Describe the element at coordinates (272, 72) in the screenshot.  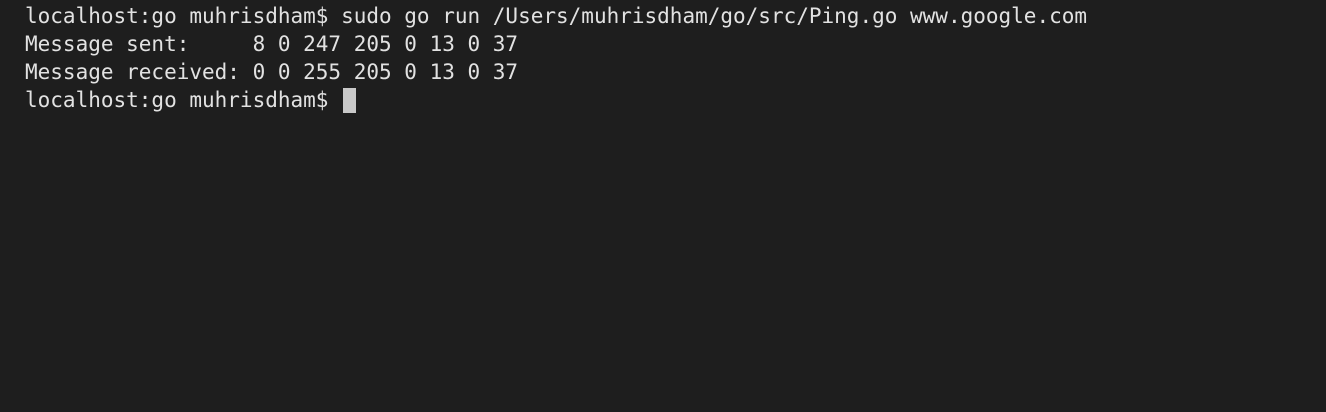
I see `output-received-text: Message received: 0 0 255 205 0 13 0 37` at that location.